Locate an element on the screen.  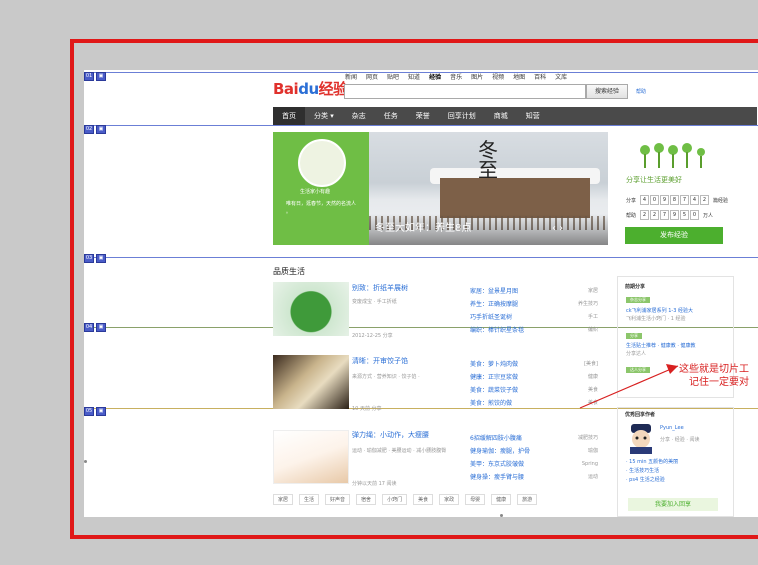
annotation-line: 记住一定要对 is located at coordinates (719, 382).